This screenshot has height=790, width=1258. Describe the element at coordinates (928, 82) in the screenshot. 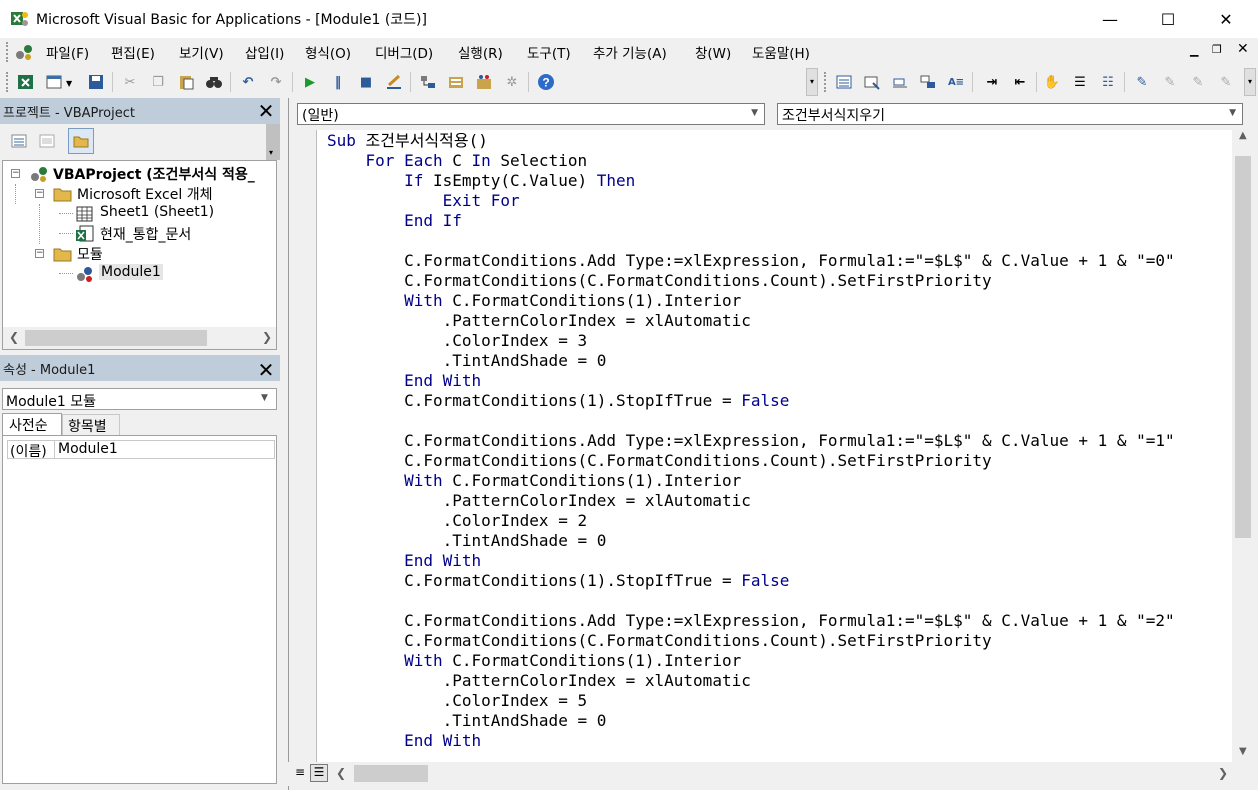

I see `parameter-info-icon` at that location.